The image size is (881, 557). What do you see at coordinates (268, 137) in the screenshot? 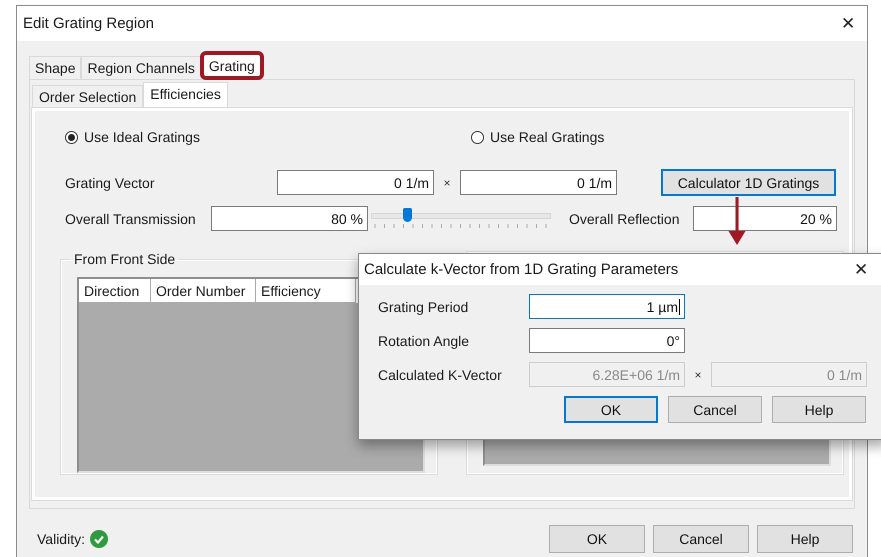
I see `radio-option: Use Ideal Gratings` at bounding box center [268, 137].